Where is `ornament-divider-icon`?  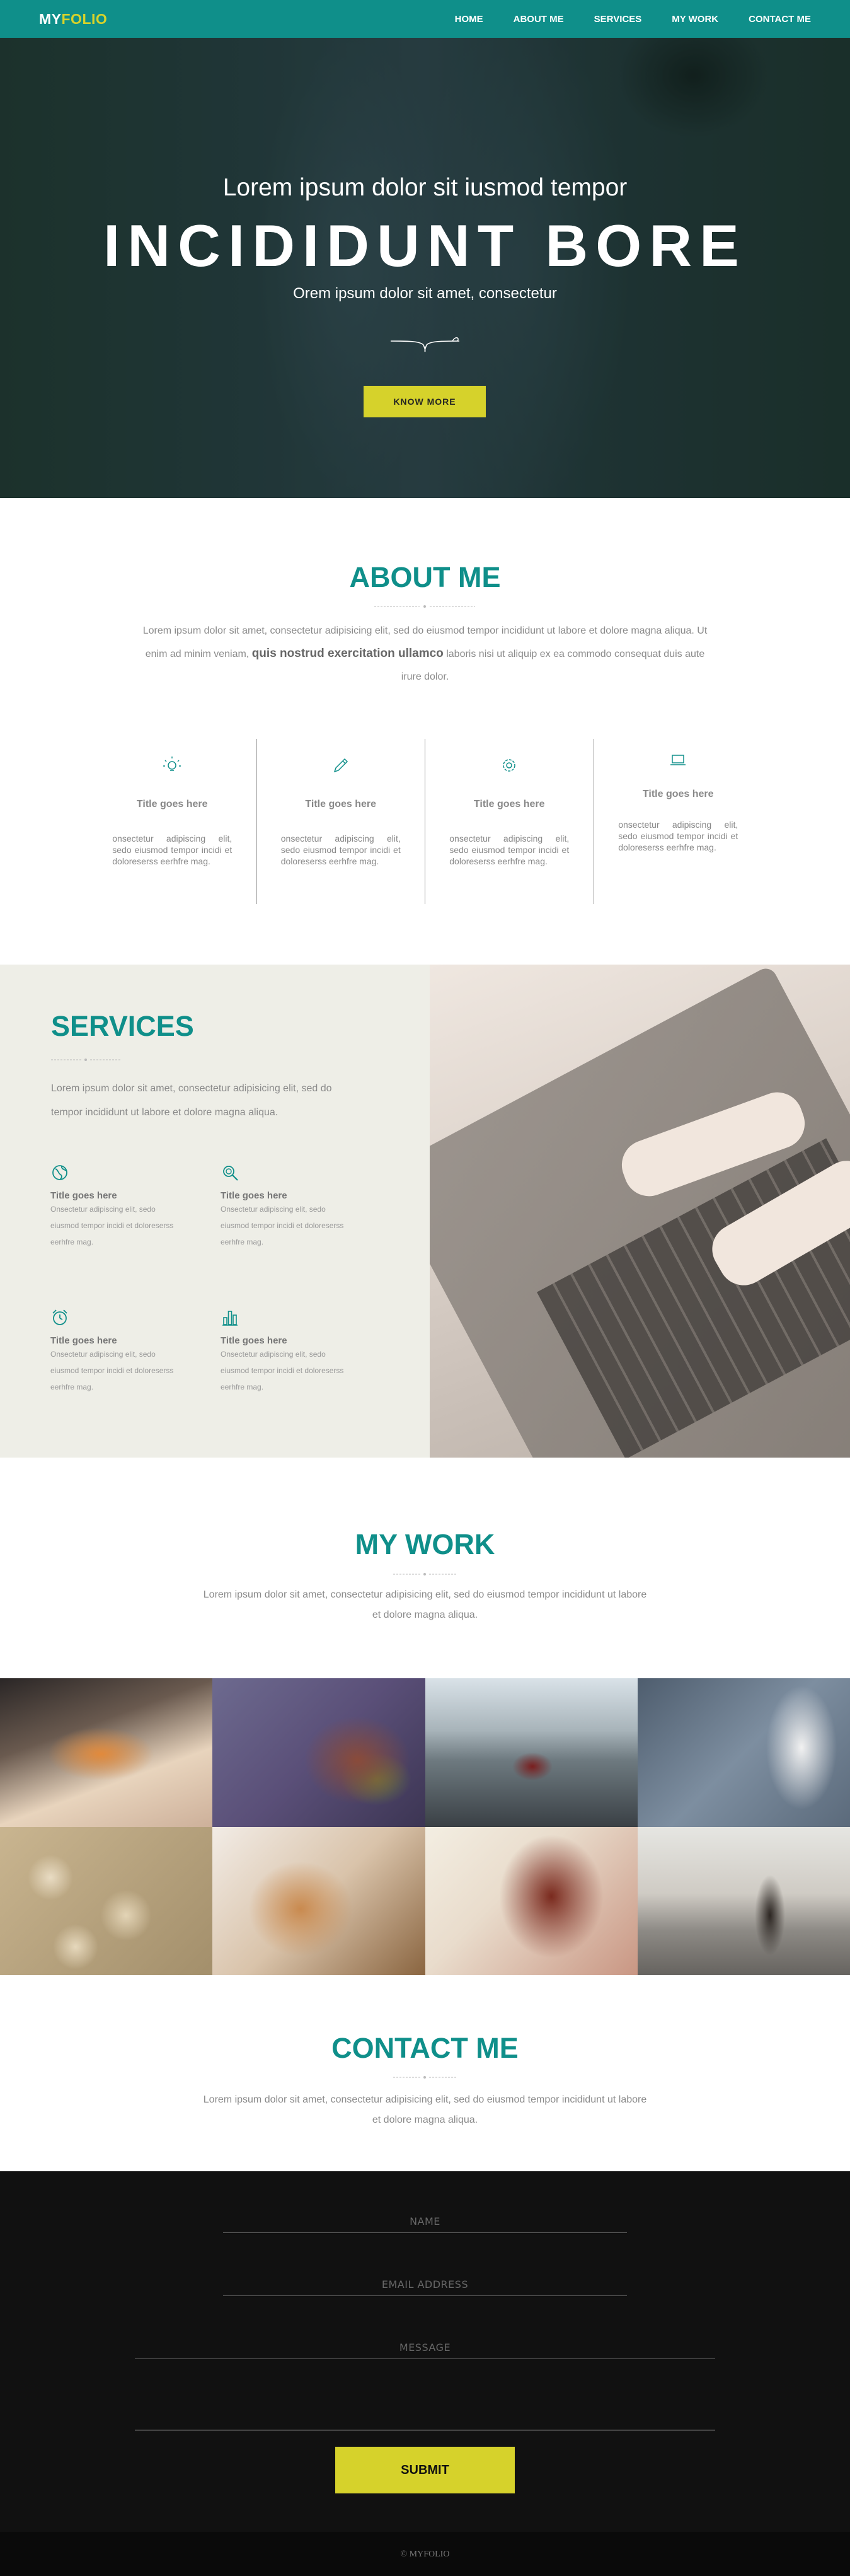 ornament-divider-icon is located at coordinates (425, 344).